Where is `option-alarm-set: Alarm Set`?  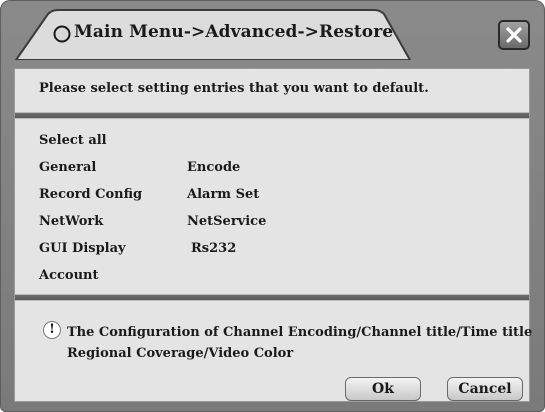
option-alarm-set: Alarm Set is located at coordinates (223, 194).